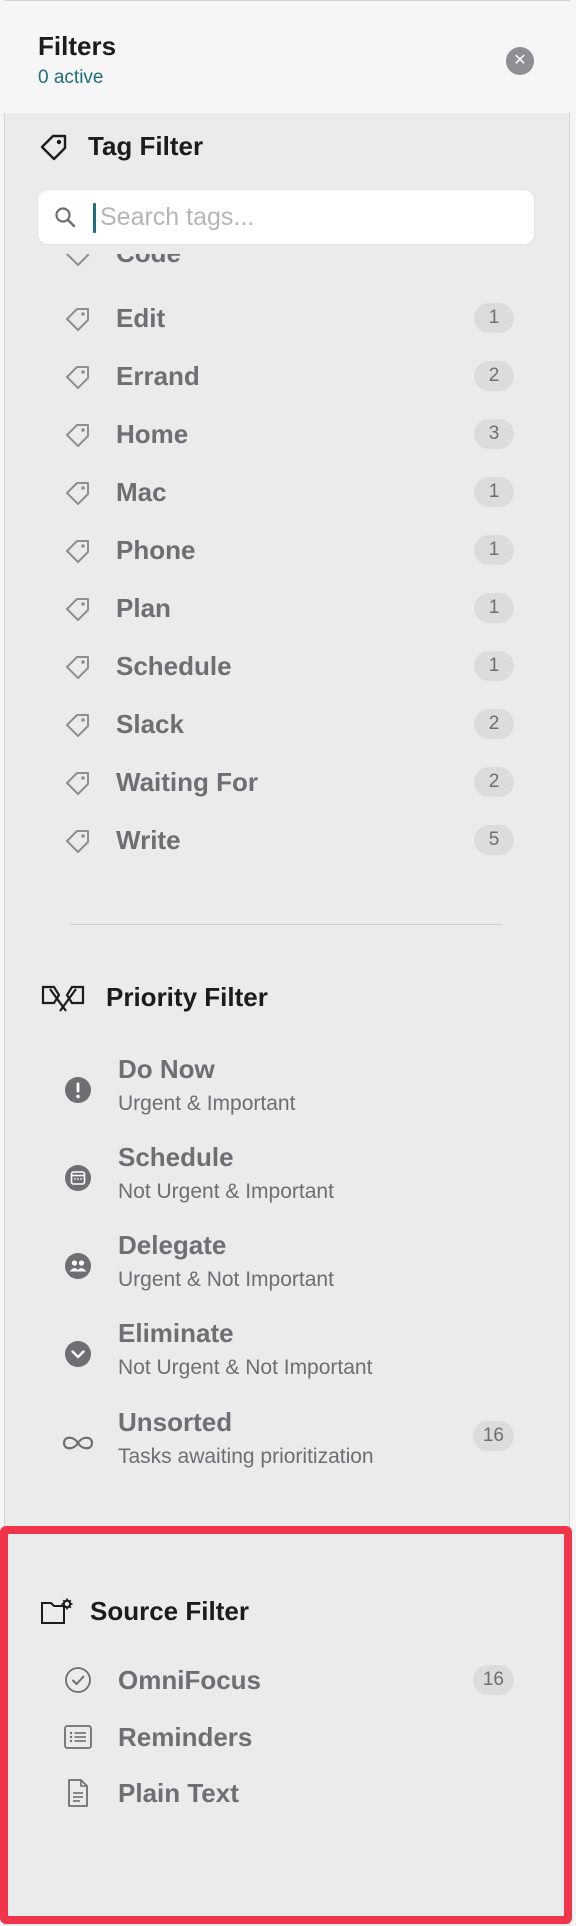 Image resolution: width=576 pixels, height=1926 pixels. Describe the element at coordinates (520, 61) in the screenshot. I see `close-icon: ✕` at that location.